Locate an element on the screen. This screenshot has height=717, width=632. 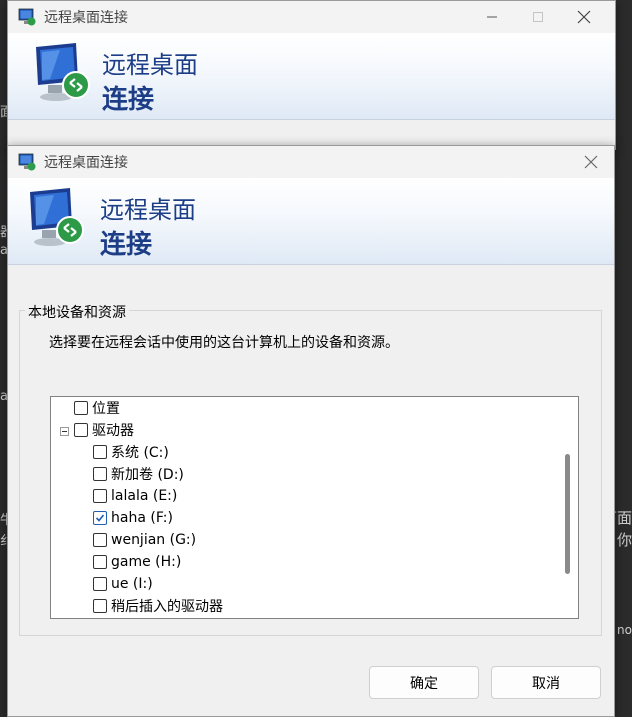
tree-item: 新加卷 (D:) is located at coordinates (138, 474).